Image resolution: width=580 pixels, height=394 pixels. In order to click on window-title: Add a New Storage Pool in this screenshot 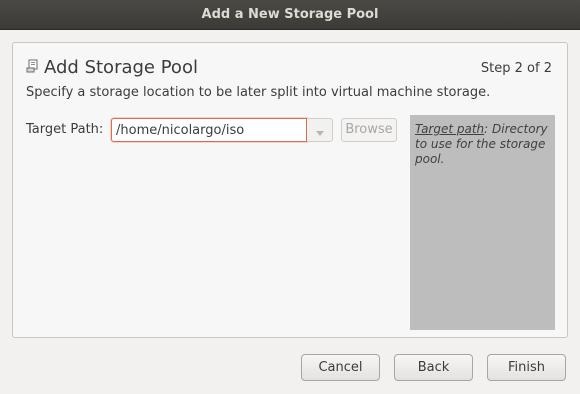, I will do `click(290, 15)`.